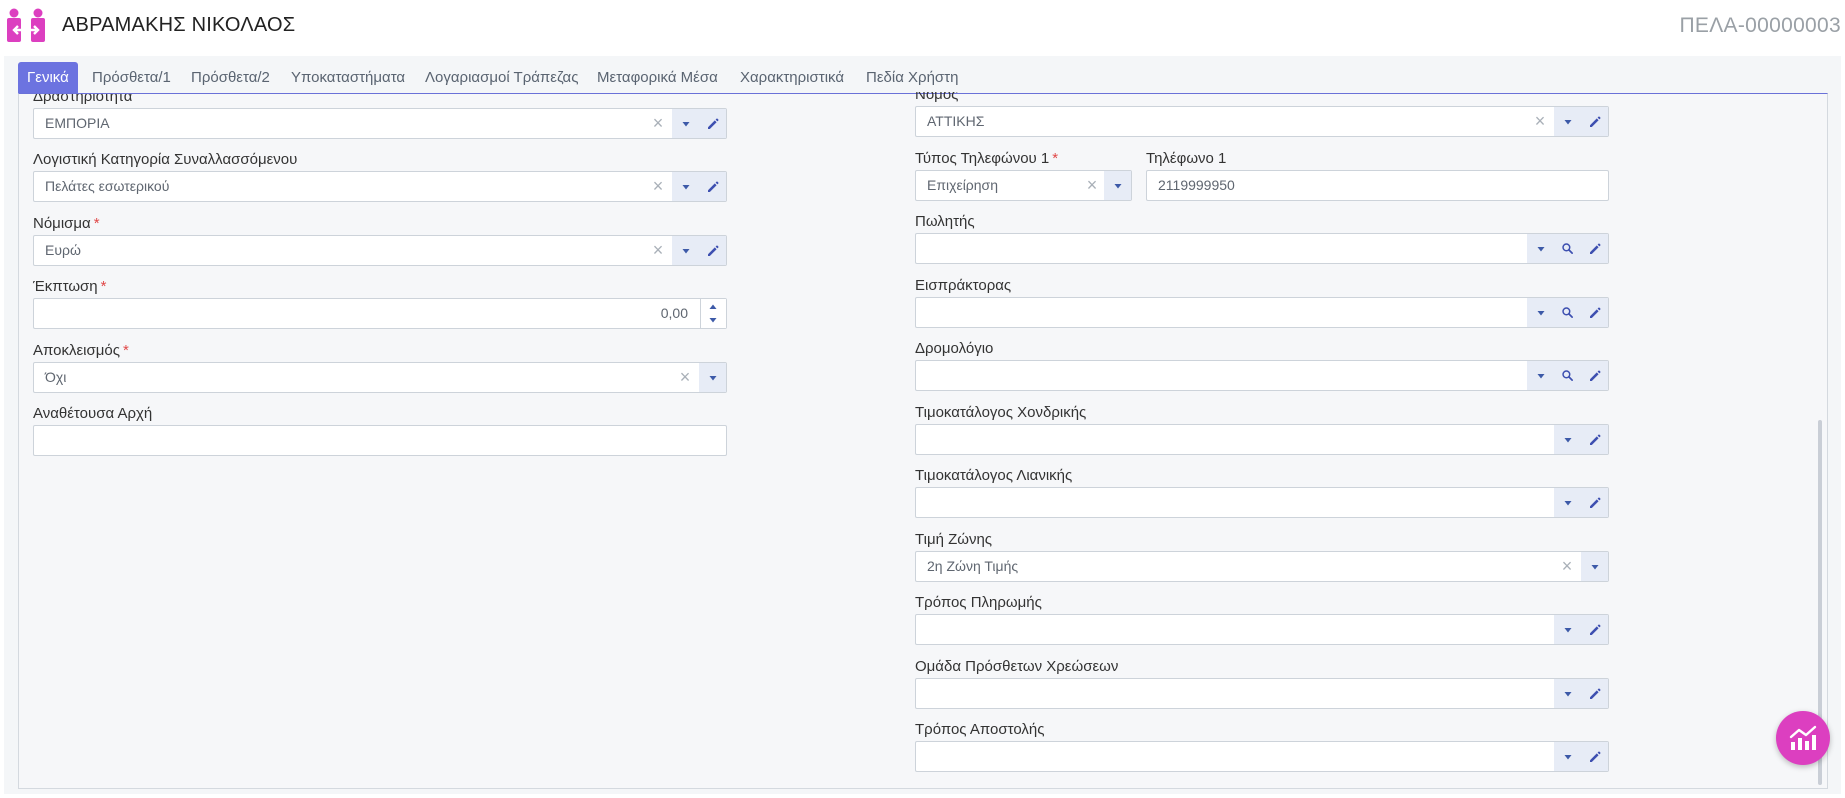  What do you see at coordinates (963, 285) in the screenshot?
I see `collector-label: Εισπράκτορας` at bounding box center [963, 285].